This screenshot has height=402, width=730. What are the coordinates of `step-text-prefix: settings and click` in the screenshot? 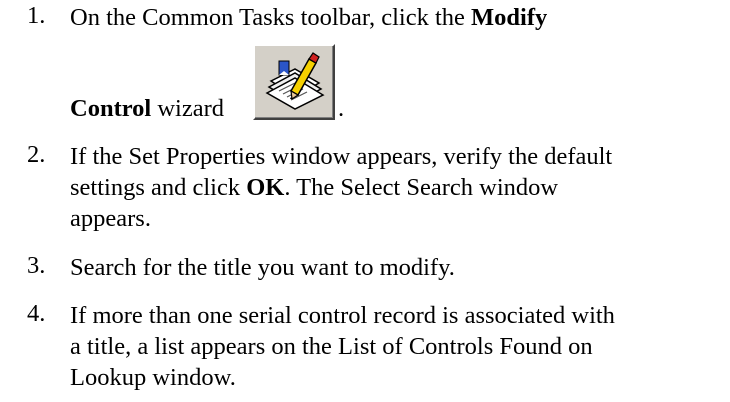 It's located at (158, 187).